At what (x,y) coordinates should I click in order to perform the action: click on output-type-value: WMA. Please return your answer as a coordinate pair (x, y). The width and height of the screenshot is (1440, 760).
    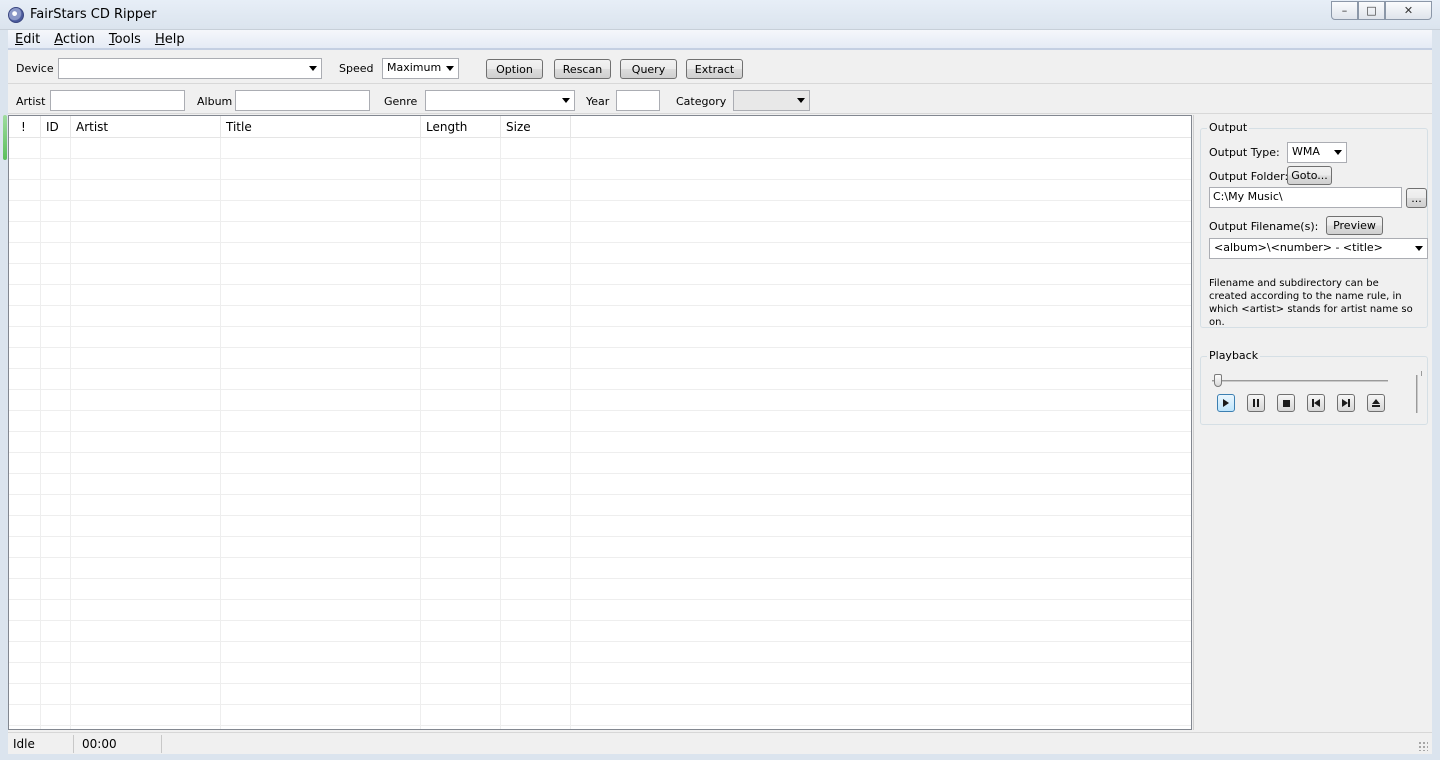
    Looking at the image, I should click on (1306, 151).